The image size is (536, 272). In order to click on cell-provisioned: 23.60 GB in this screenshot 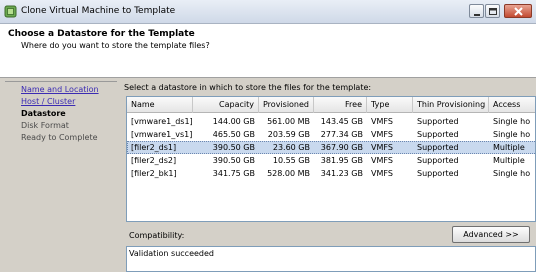, I will do `click(291, 147)`.